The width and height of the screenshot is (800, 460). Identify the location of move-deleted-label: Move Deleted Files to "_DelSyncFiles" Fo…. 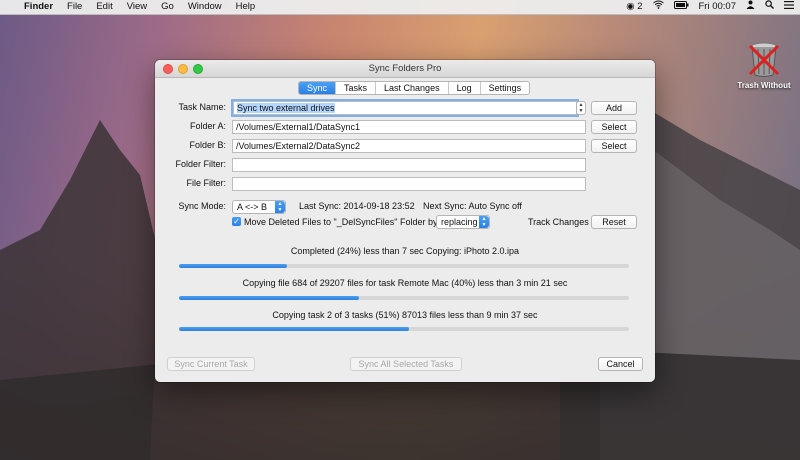
(342, 222).